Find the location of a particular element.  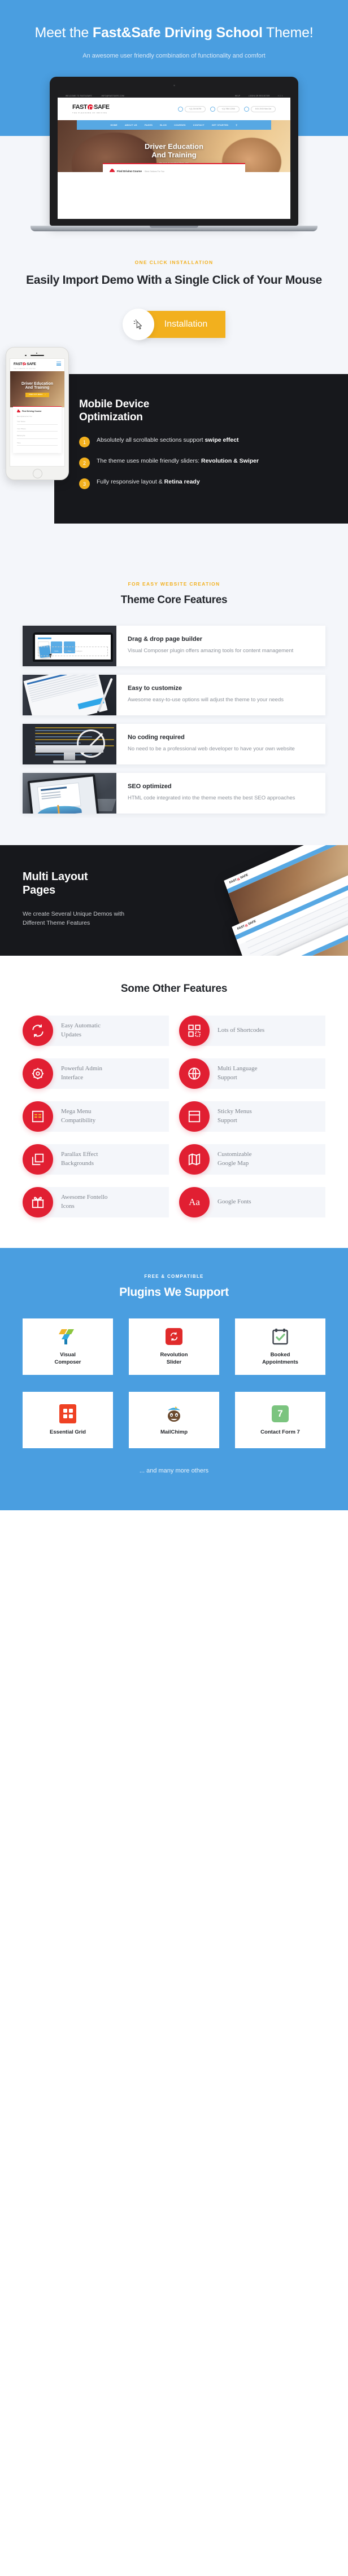

feature-tile-label: Google Fonts is located at coordinates (235, 1202).